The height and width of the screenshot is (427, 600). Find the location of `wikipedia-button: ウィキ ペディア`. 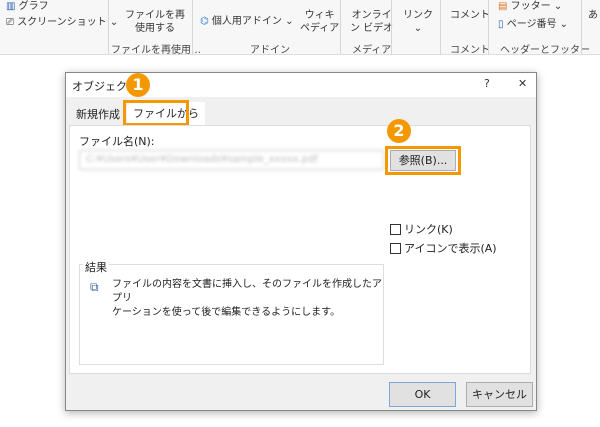

wikipedia-button: ウィキ ペディア is located at coordinates (319, 22).